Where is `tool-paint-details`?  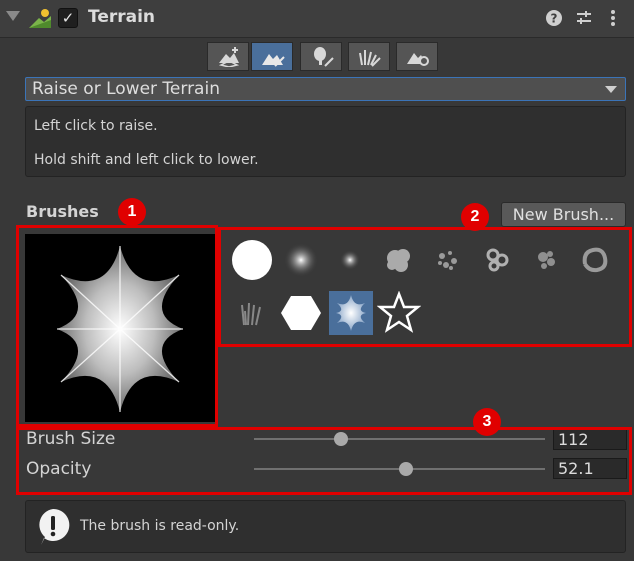 tool-paint-details is located at coordinates (369, 56).